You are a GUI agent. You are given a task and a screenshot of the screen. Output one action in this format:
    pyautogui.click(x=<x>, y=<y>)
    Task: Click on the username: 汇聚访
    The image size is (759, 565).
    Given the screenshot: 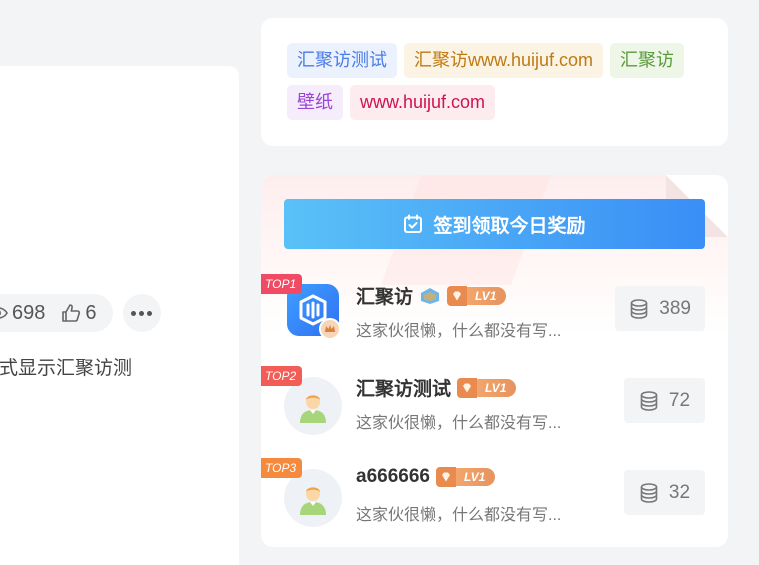 What is the action you would take?
    pyautogui.click(x=384, y=295)
    